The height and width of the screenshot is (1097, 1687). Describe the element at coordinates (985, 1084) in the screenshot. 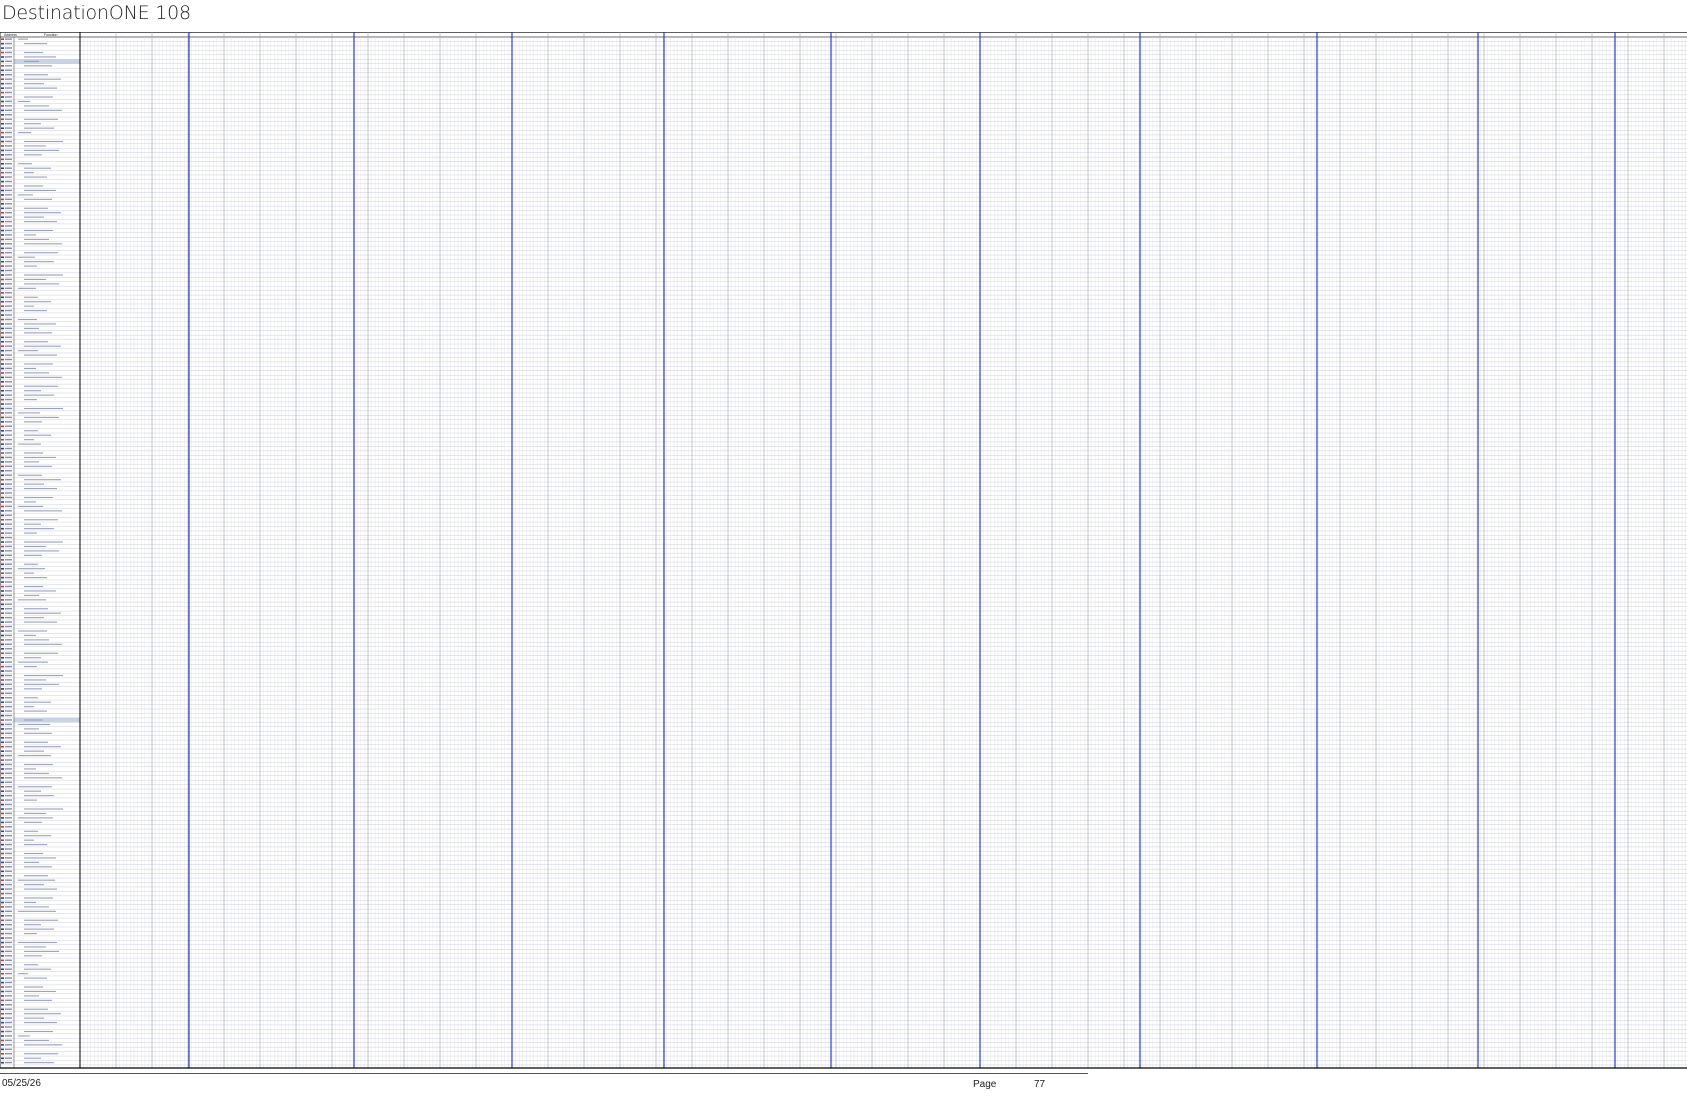

I see `footer-page-label: Page` at that location.